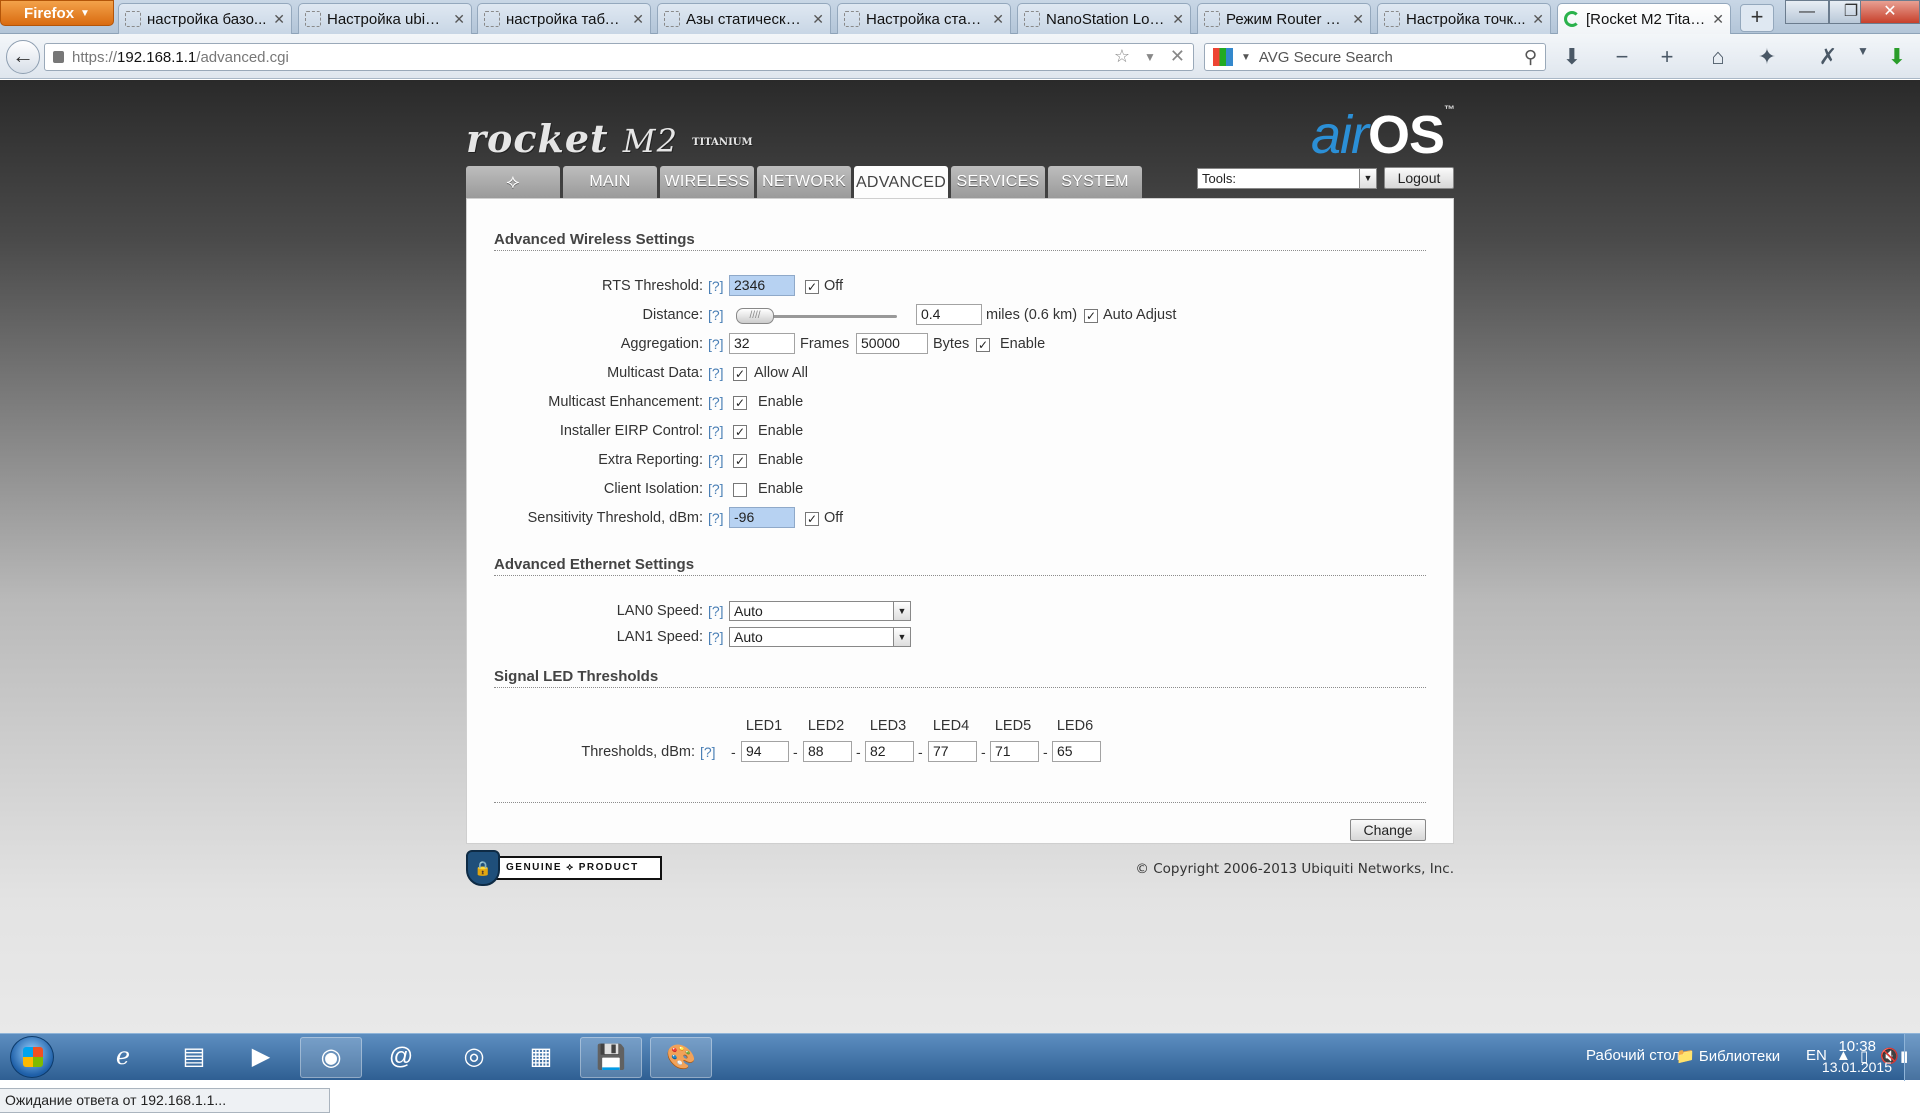 This screenshot has width=1920, height=1113. Describe the element at coordinates (952, 751) in the screenshot. I see `led4-threshold-input: 77` at that location.